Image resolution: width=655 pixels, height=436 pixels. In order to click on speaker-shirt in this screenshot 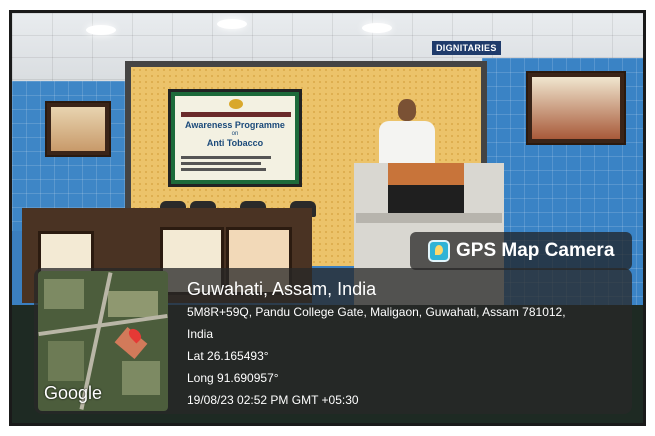, I will do `click(407, 143)`.